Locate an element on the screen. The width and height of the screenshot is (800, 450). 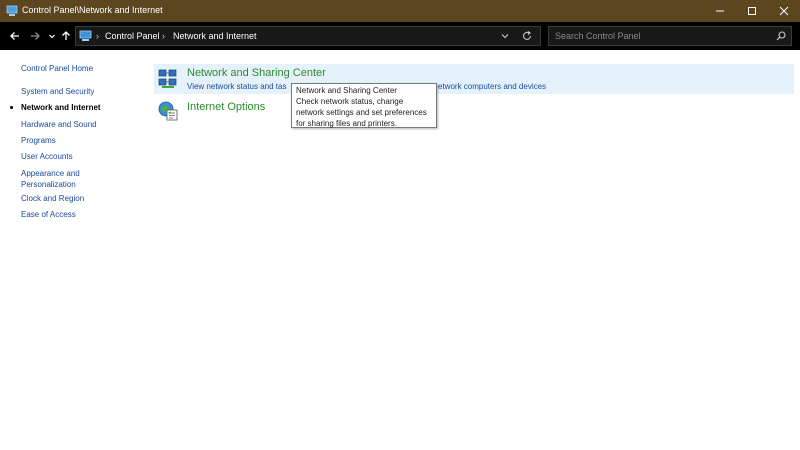
sidebar-item-hardware-and-sound: Hardware and Sound is located at coordinates (59, 124).